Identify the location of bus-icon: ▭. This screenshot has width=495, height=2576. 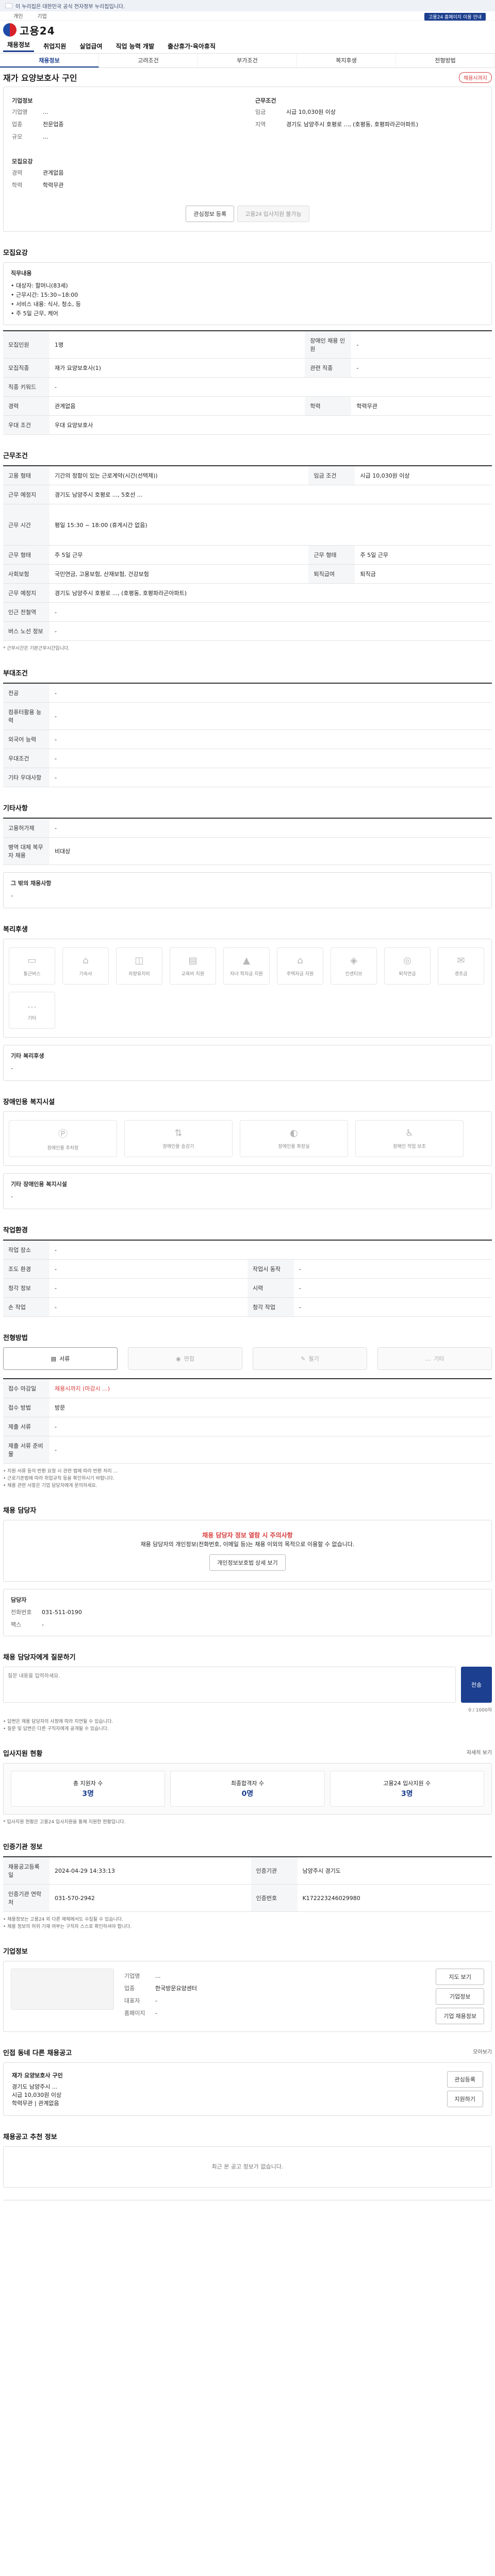
(32, 960).